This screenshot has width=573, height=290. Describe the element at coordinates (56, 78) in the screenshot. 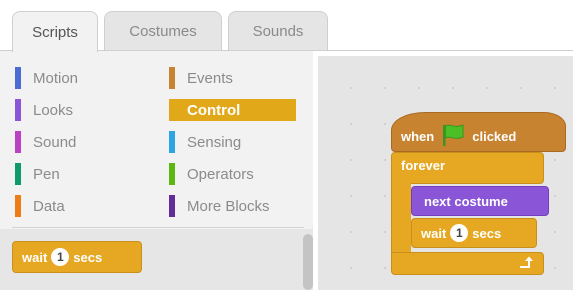

I see `category-label: Motion` at that location.